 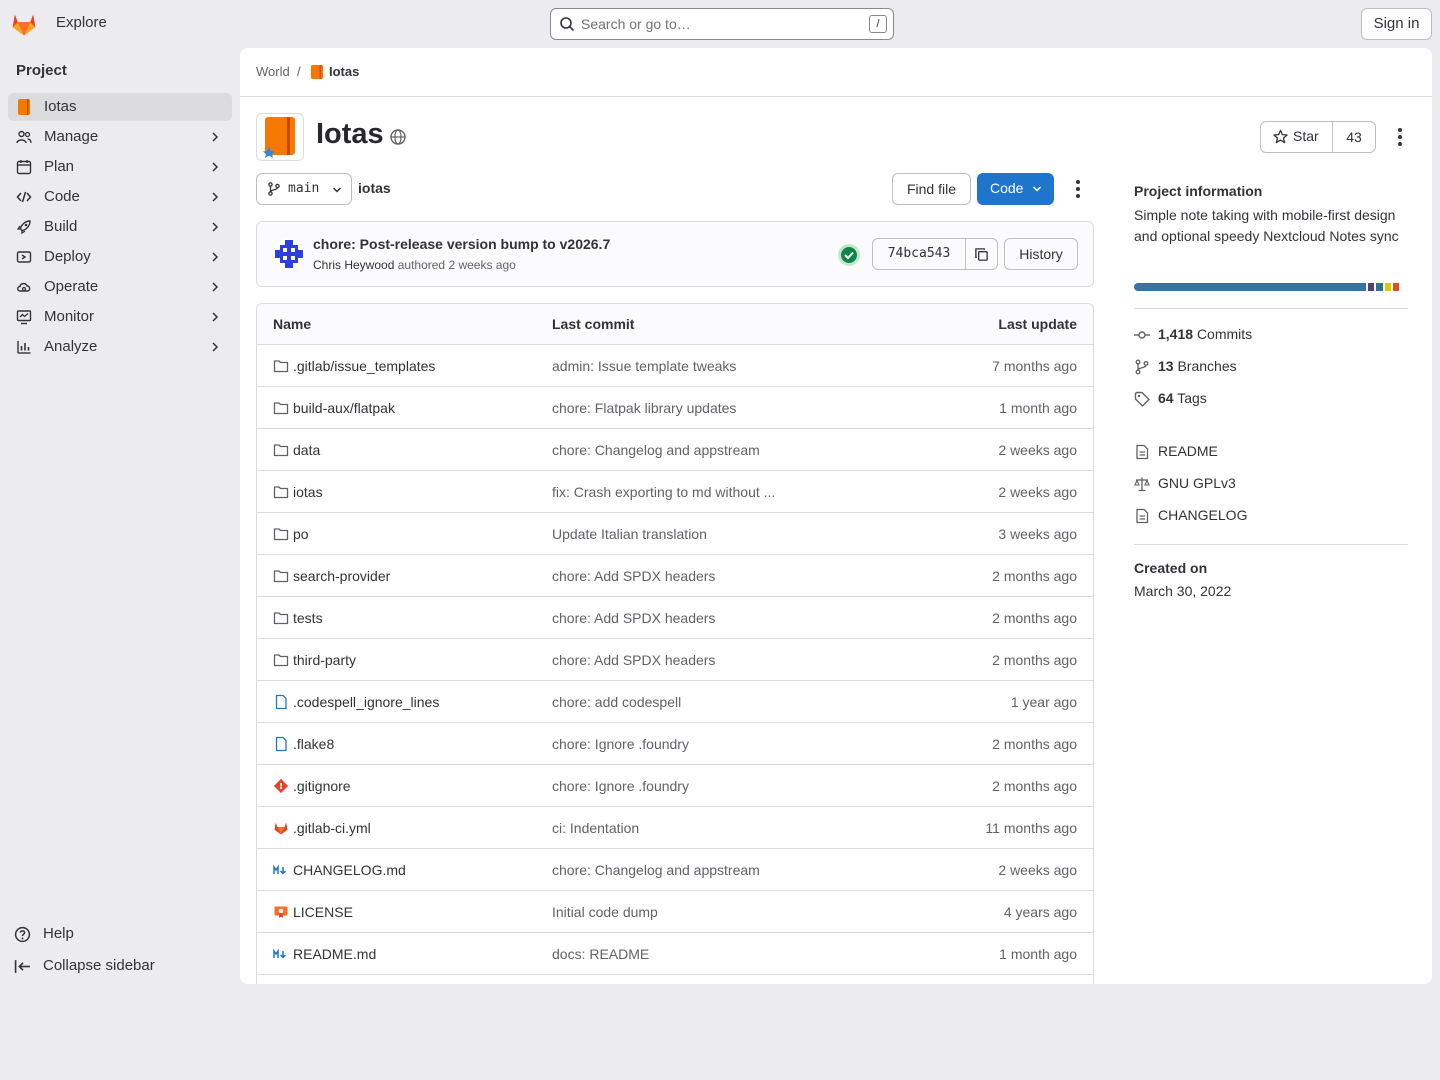 What do you see at coordinates (364, 366) in the screenshot?
I see `file-name-link: .gitlab/issue_templates` at bounding box center [364, 366].